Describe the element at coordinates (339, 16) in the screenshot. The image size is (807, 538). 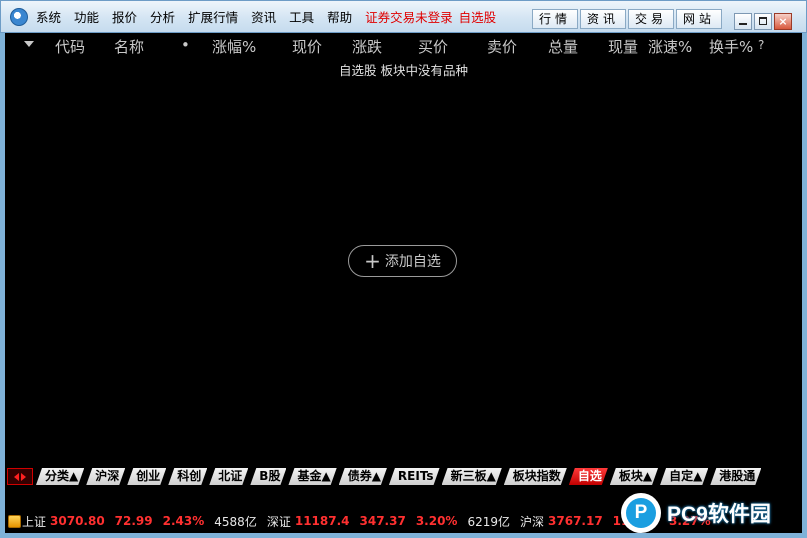
I see `menu-help: 帮助` at that location.